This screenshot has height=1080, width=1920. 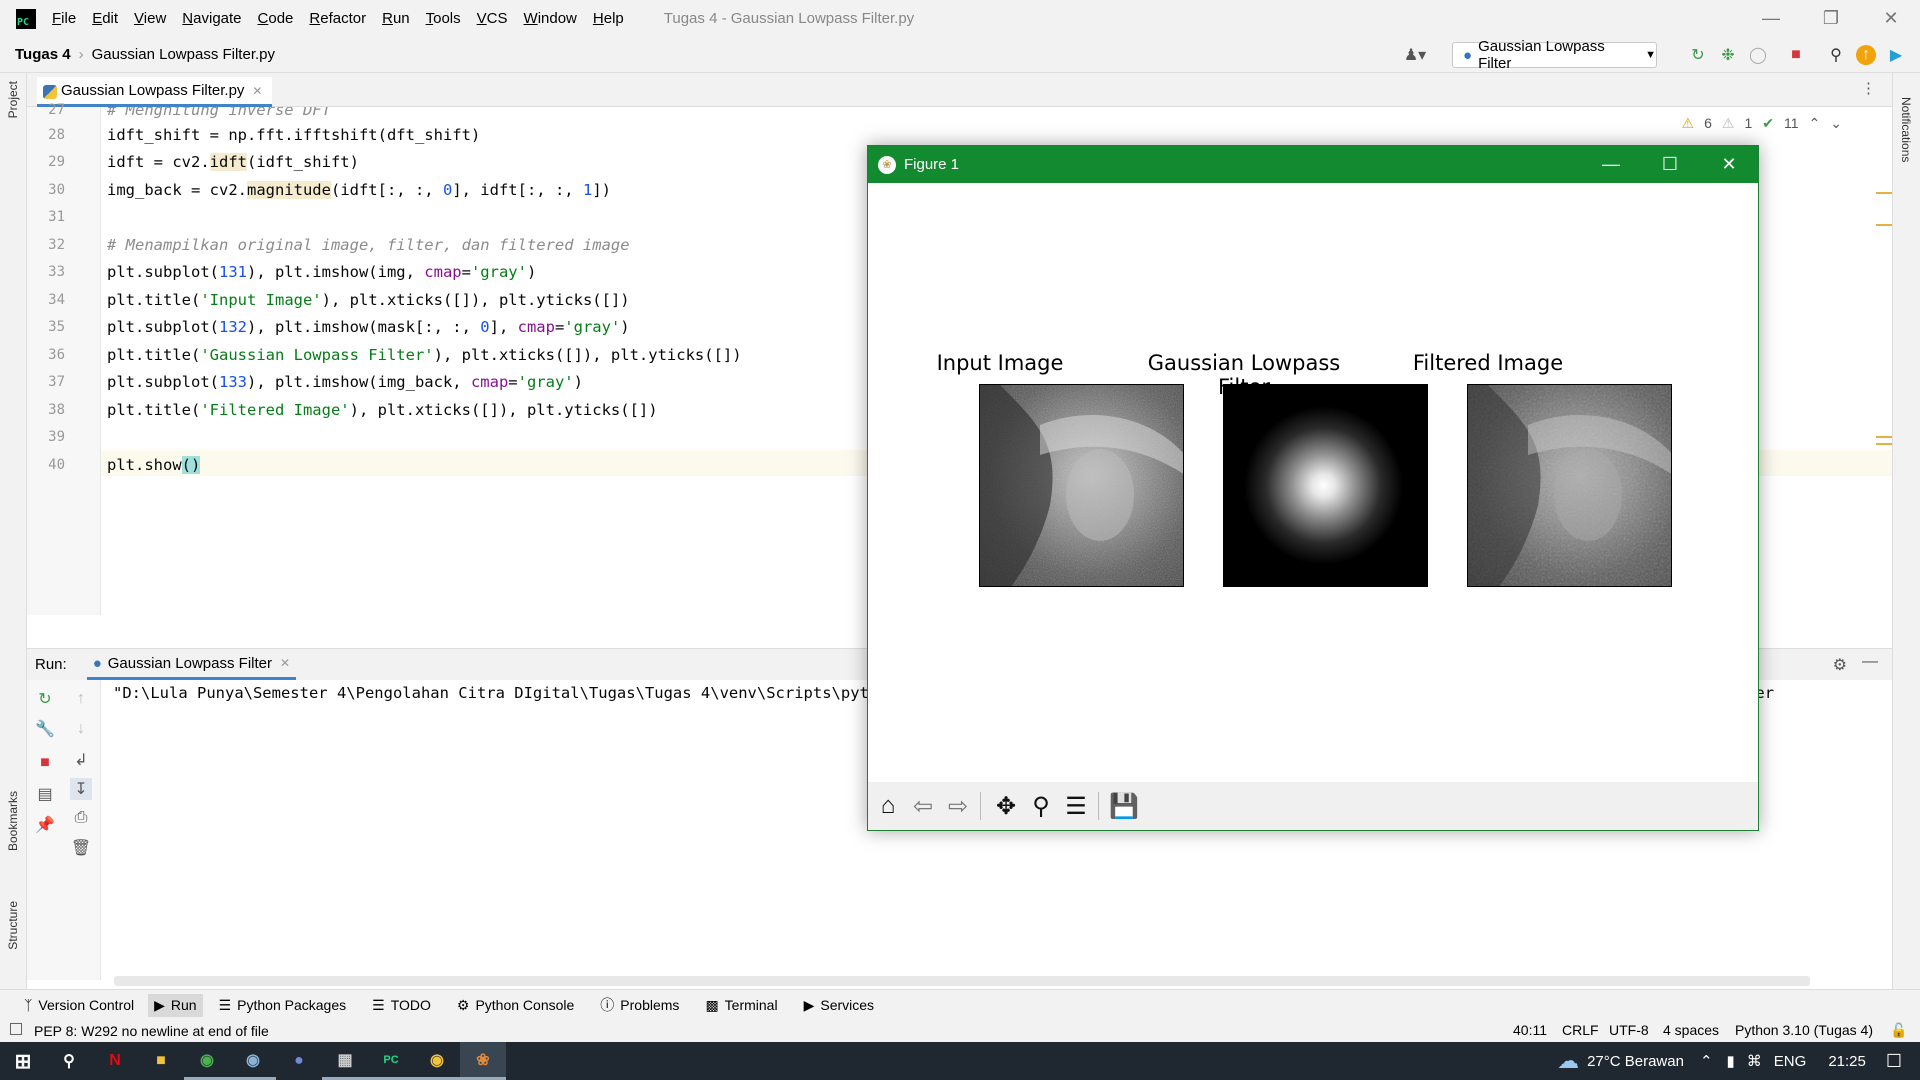 What do you see at coordinates (401, 1005) in the screenshot?
I see `tool-todo: ☰ TODO` at bounding box center [401, 1005].